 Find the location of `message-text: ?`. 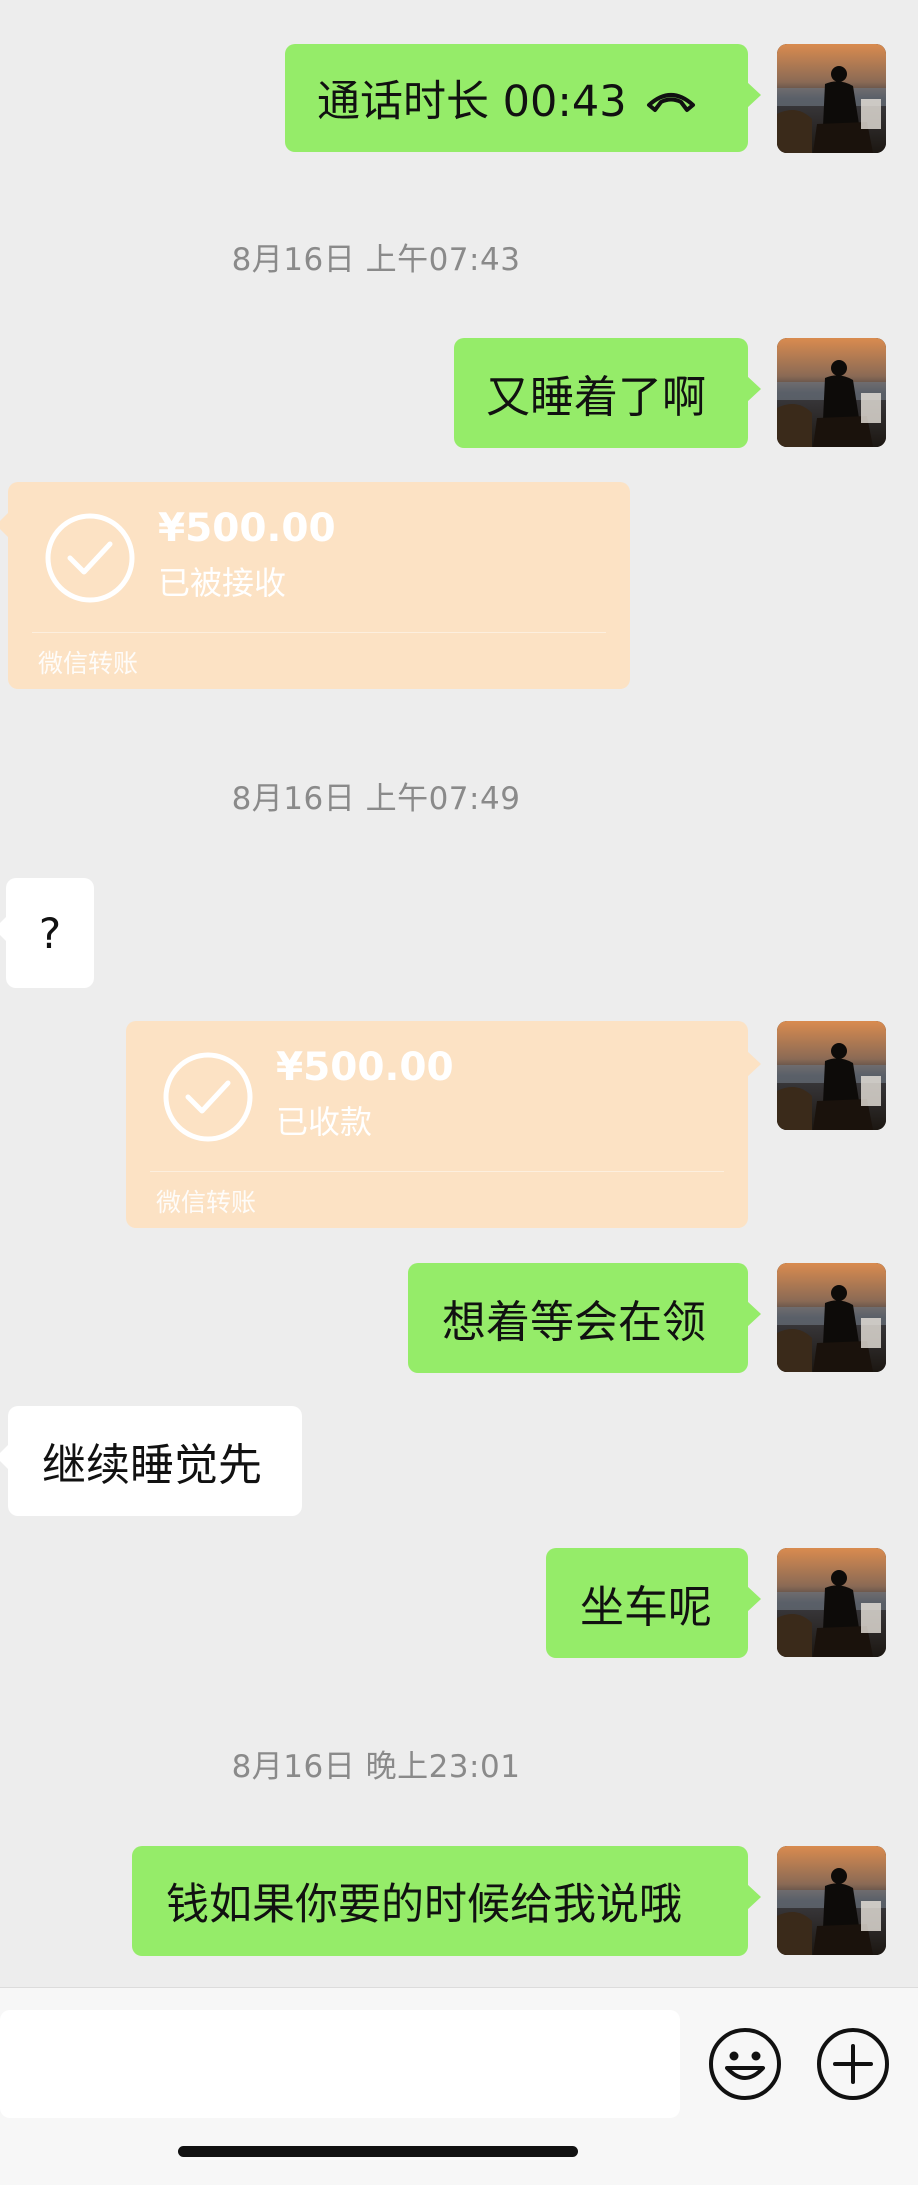

message-text: ? is located at coordinates (50, 933).